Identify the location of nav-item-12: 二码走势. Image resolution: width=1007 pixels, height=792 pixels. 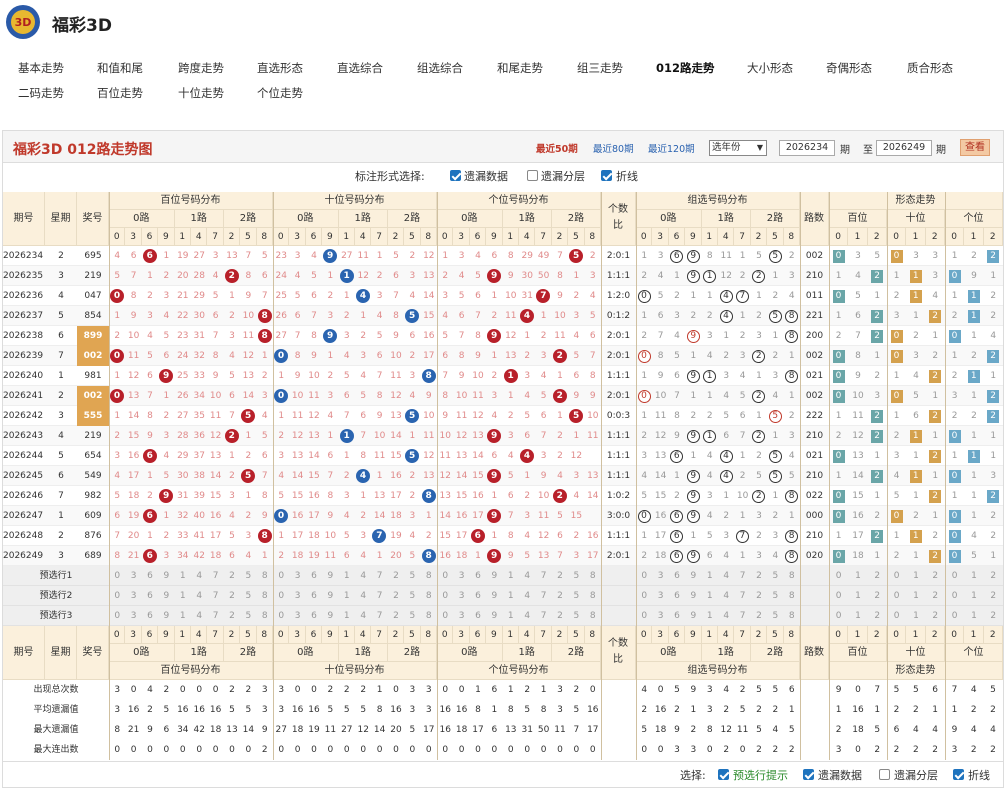
(41, 93).